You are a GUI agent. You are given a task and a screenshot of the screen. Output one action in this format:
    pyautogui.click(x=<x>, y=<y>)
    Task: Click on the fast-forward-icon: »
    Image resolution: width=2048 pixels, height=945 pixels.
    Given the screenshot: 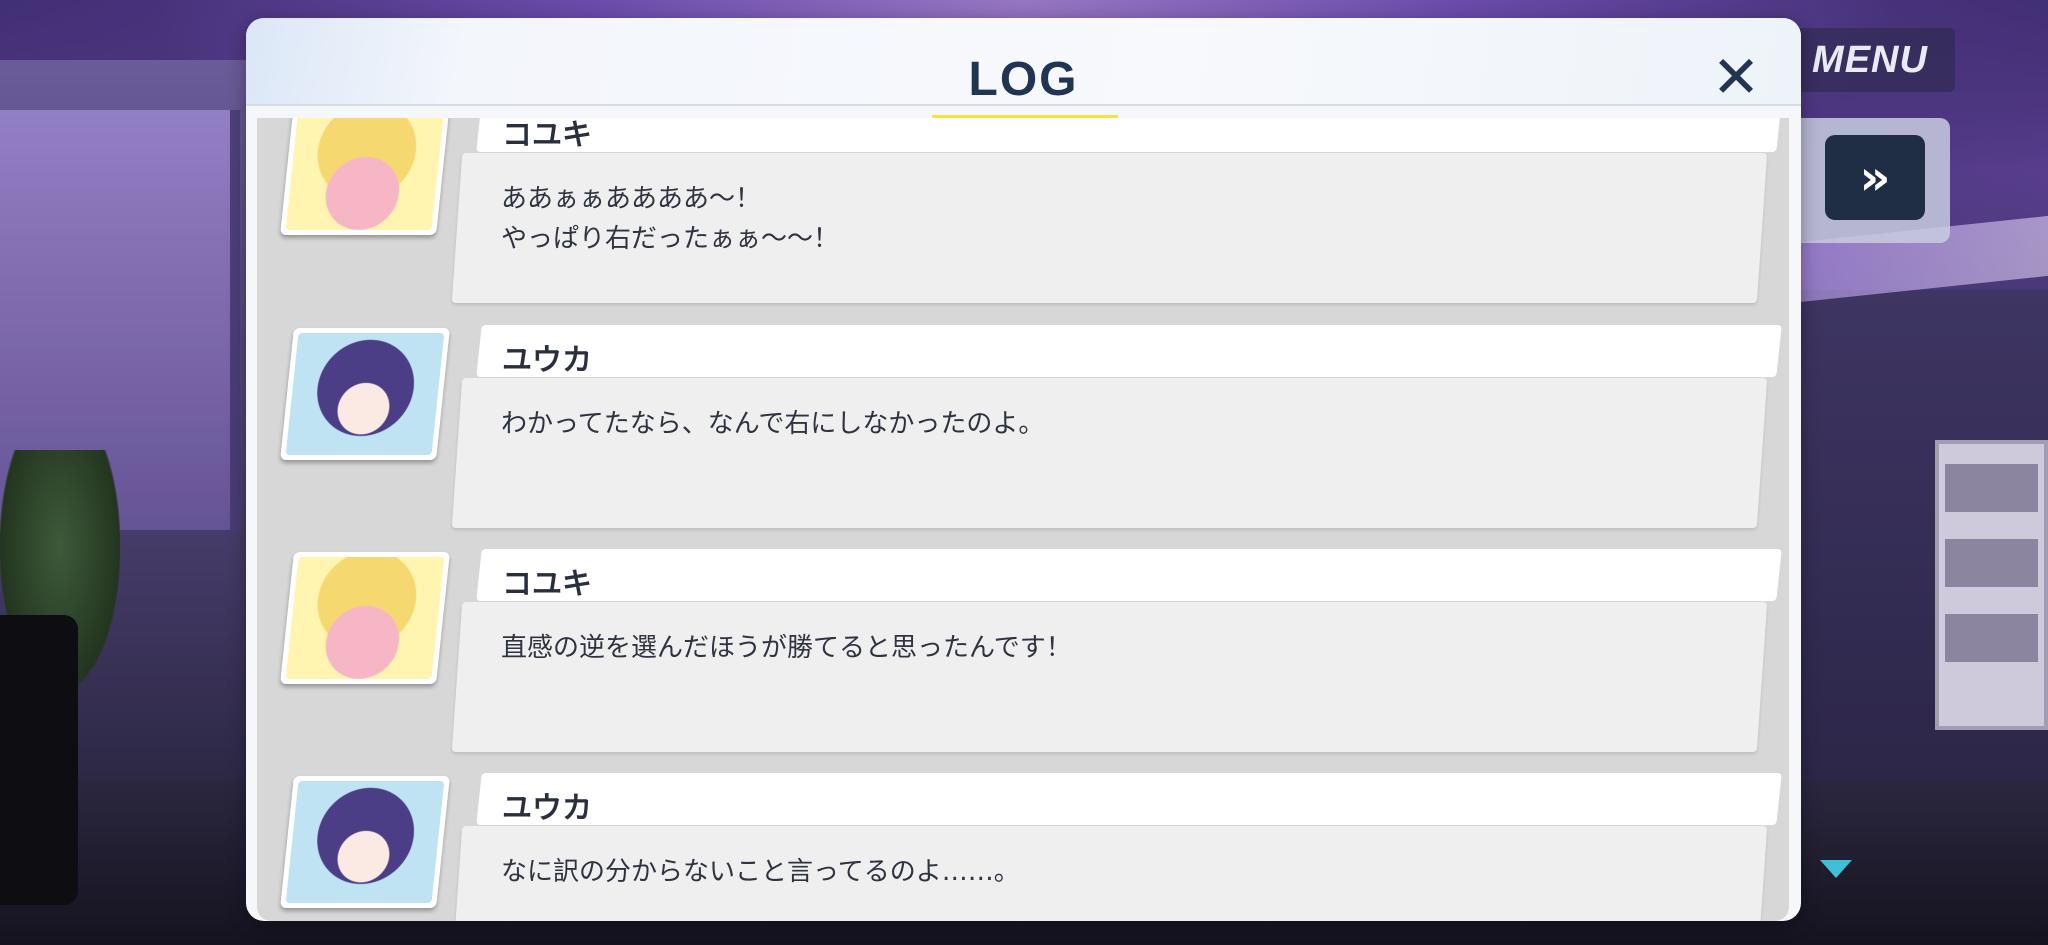 What is the action you would take?
    pyautogui.click(x=1875, y=177)
    